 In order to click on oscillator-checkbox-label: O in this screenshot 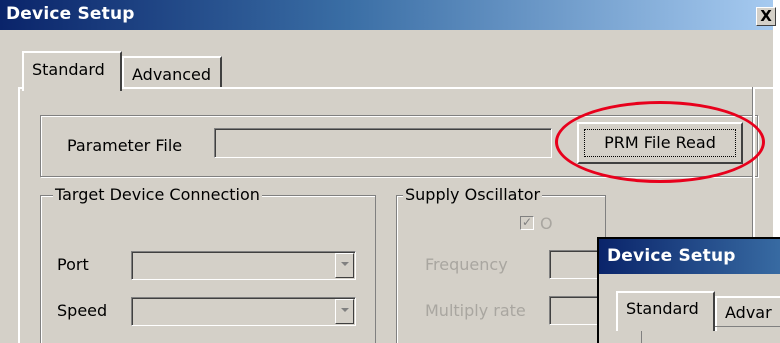, I will do `click(546, 223)`.